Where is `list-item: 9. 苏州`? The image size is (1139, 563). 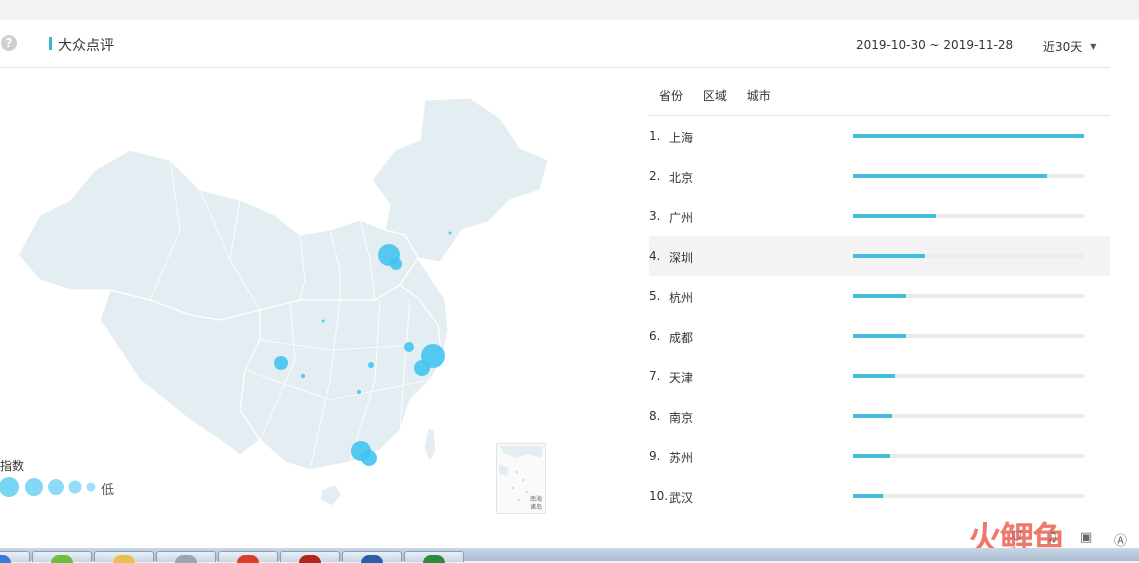 list-item: 9. 苏州 is located at coordinates (879, 456).